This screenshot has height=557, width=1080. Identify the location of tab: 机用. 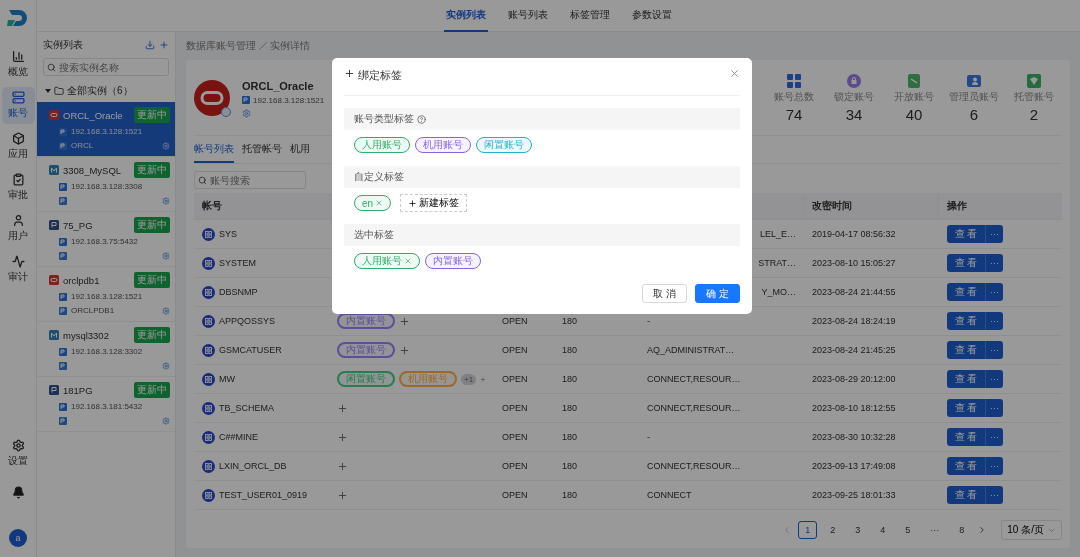
(300, 149).